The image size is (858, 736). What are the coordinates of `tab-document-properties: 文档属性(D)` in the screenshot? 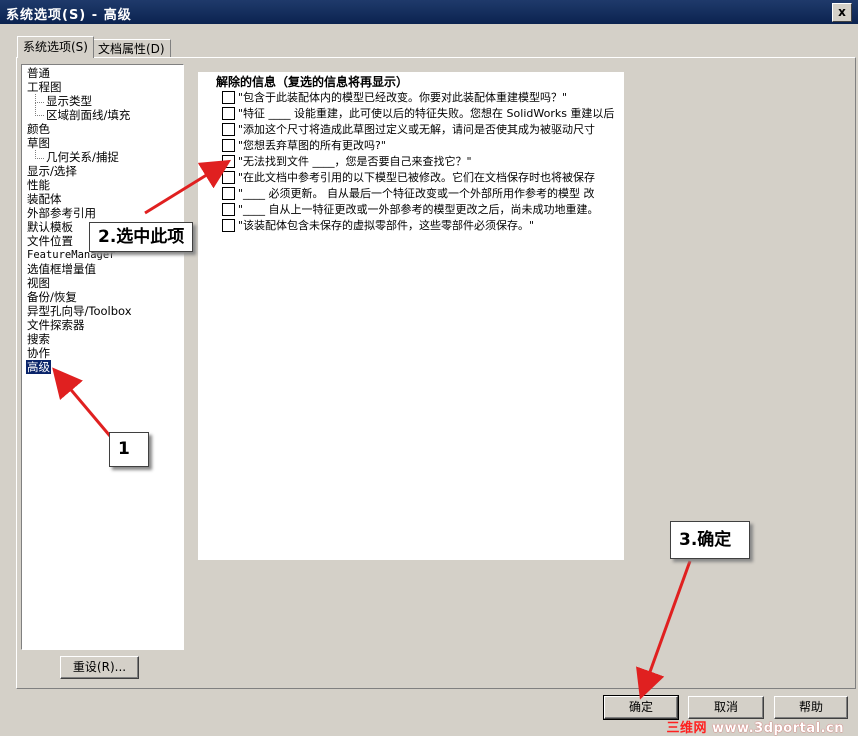 It's located at (131, 48).